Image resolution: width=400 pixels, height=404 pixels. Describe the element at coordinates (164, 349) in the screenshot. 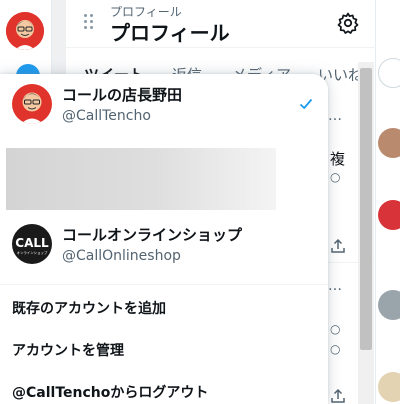

I see `manage-accounts-button: アカウントを管理` at that location.